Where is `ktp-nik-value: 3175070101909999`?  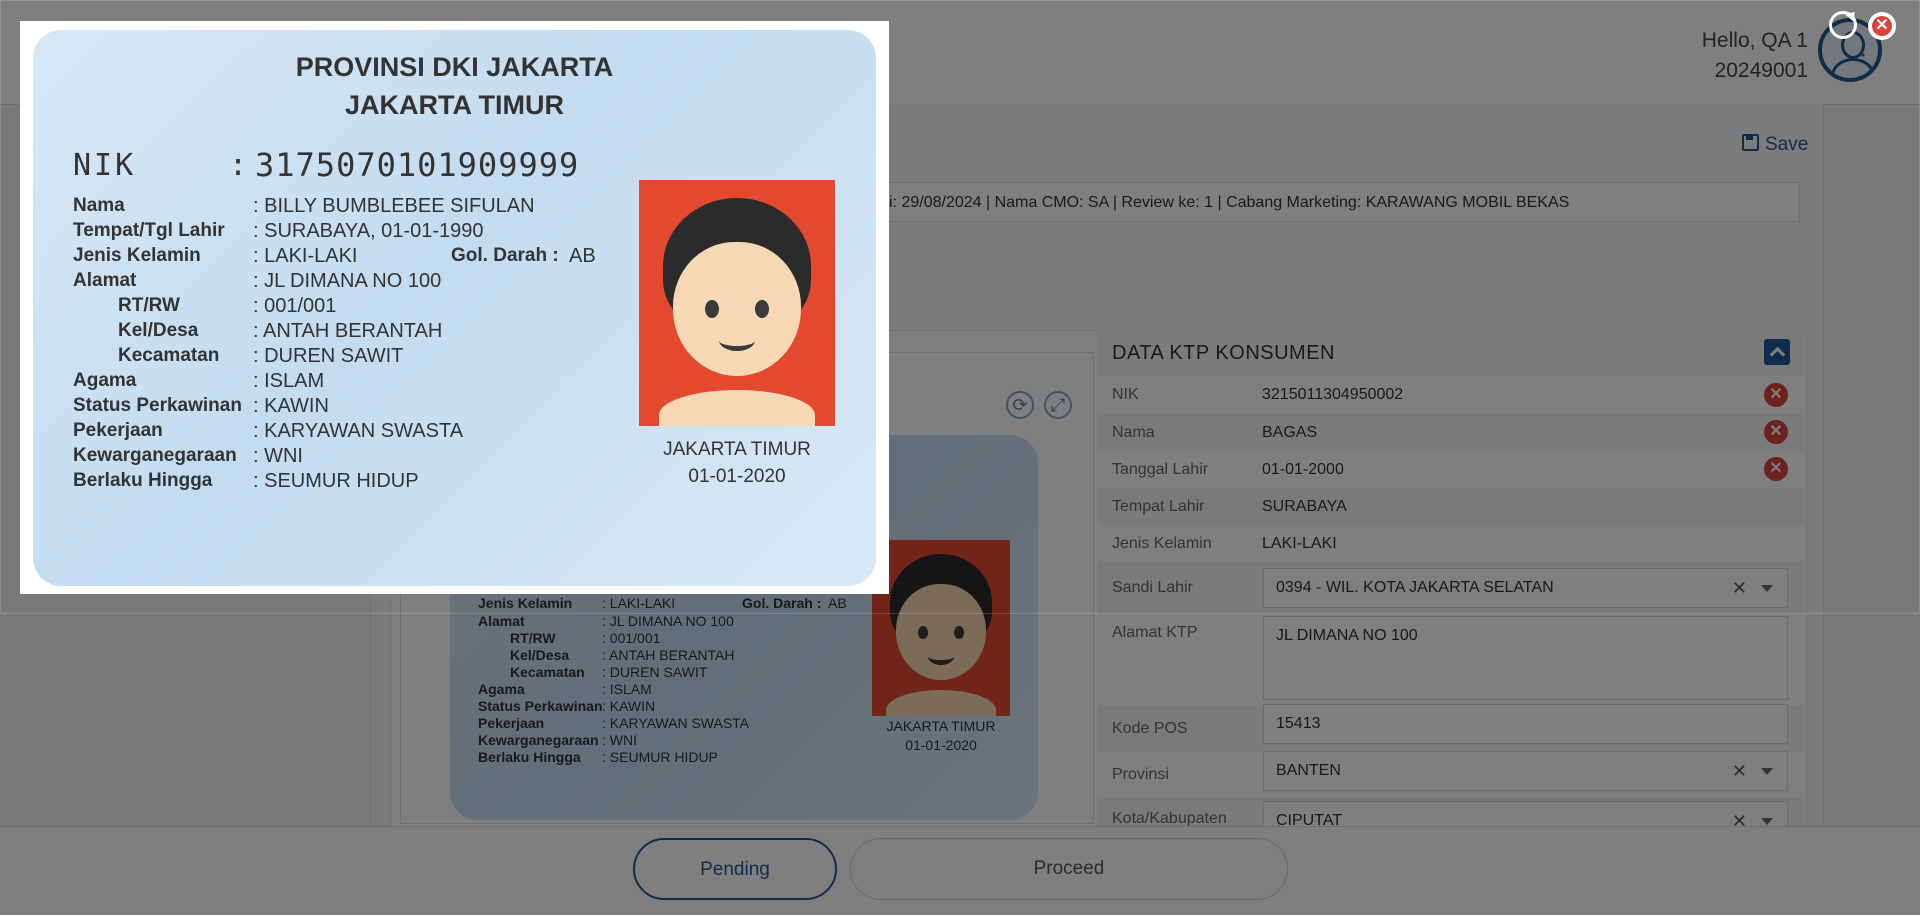 ktp-nik-value: 3175070101909999 is located at coordinates (417, 165).